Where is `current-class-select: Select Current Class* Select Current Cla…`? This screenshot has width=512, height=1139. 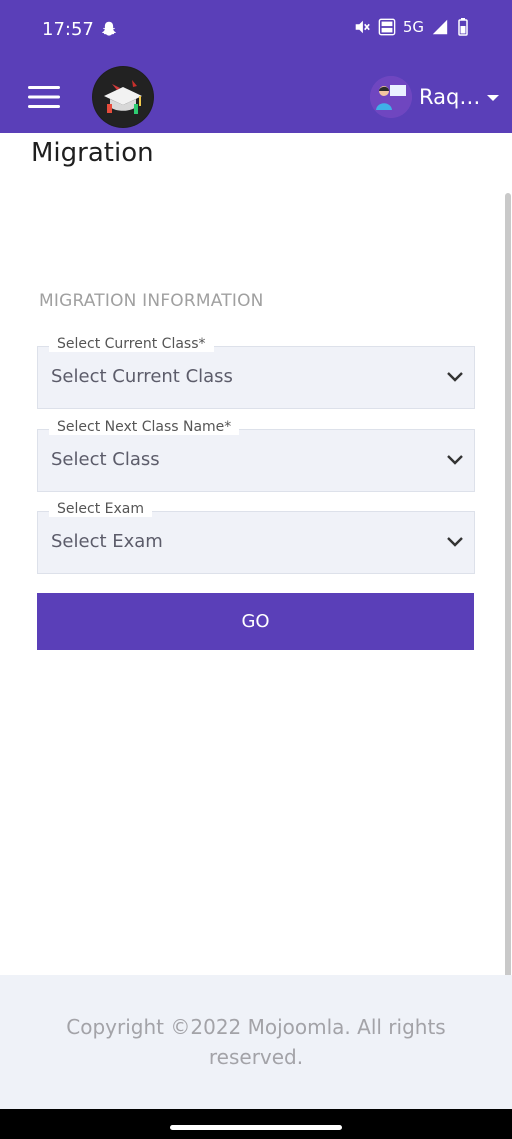
current-class-select: Select Current Class* Select Current Cla… is located at coordinates (256, 372).